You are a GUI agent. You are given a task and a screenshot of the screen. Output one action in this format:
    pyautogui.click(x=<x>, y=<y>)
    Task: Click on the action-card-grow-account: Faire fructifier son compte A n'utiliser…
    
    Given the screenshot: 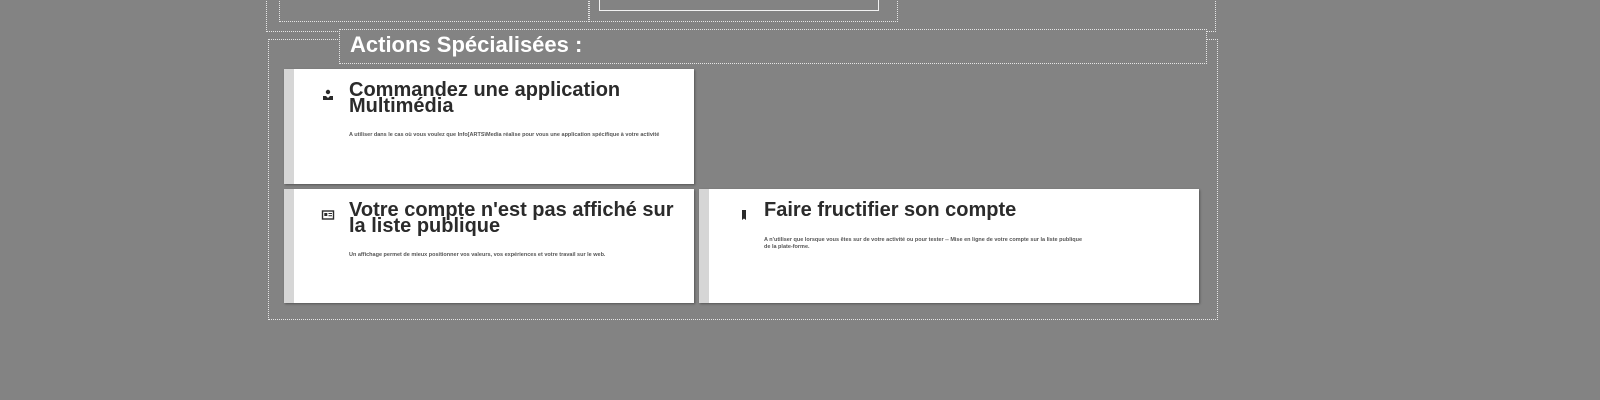 What is the action you would take?
    pyautogui.click(x=949, y=246)
    